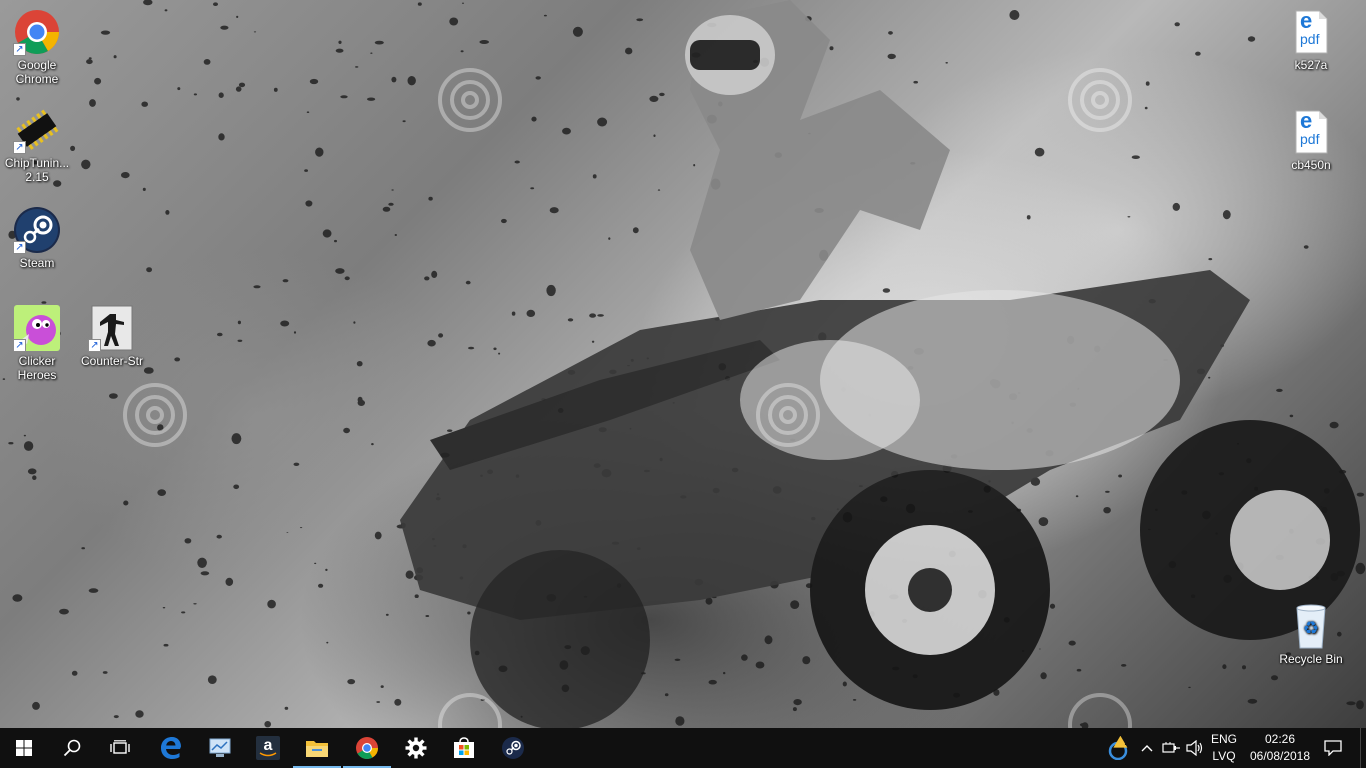 This screenshot has width=1366, height=768. I want to click on tray-show-hidden-icons, so click(1147, 748).